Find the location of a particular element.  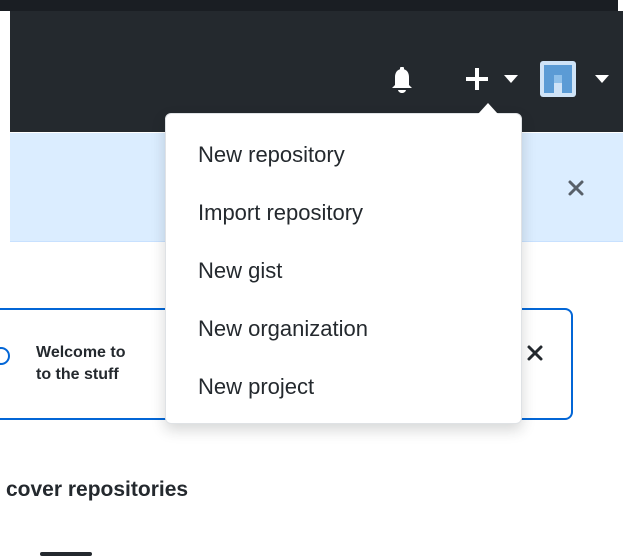

menu-item-new-organization: New organization is located at coordinates (343, 329).